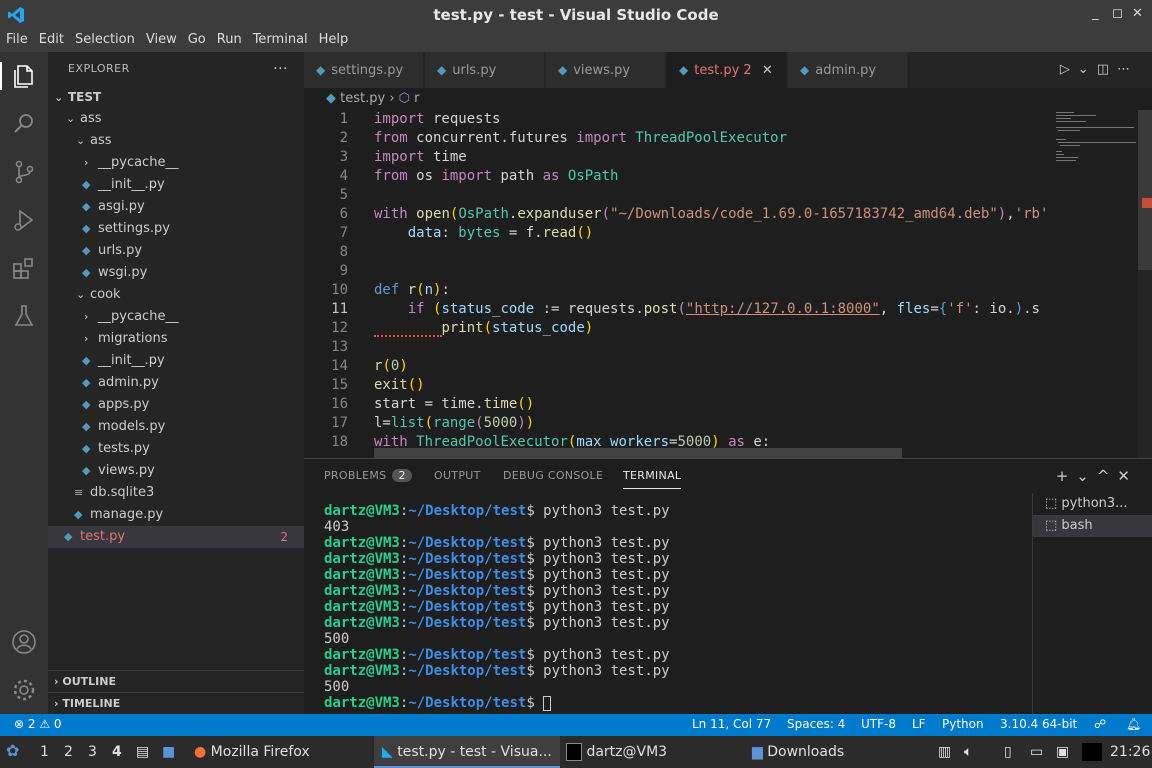 This screenshot has height=768, width=1152. Describe the element at coordinates (38, 724) in the screenshot. I see `problems-status: ⊗ 2 ⚠ 0` at that location.